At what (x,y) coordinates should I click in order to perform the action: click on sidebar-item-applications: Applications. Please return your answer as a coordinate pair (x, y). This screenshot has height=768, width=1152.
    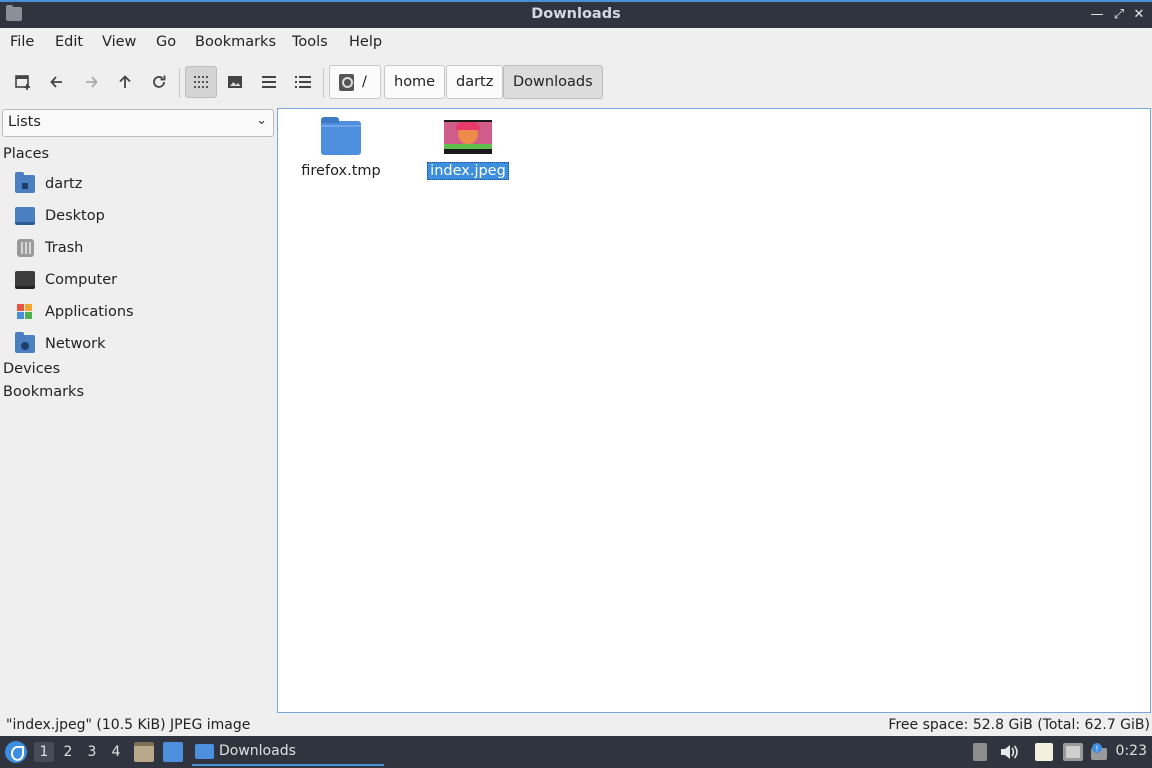
    Looking at the image, I should click on (142, 312).